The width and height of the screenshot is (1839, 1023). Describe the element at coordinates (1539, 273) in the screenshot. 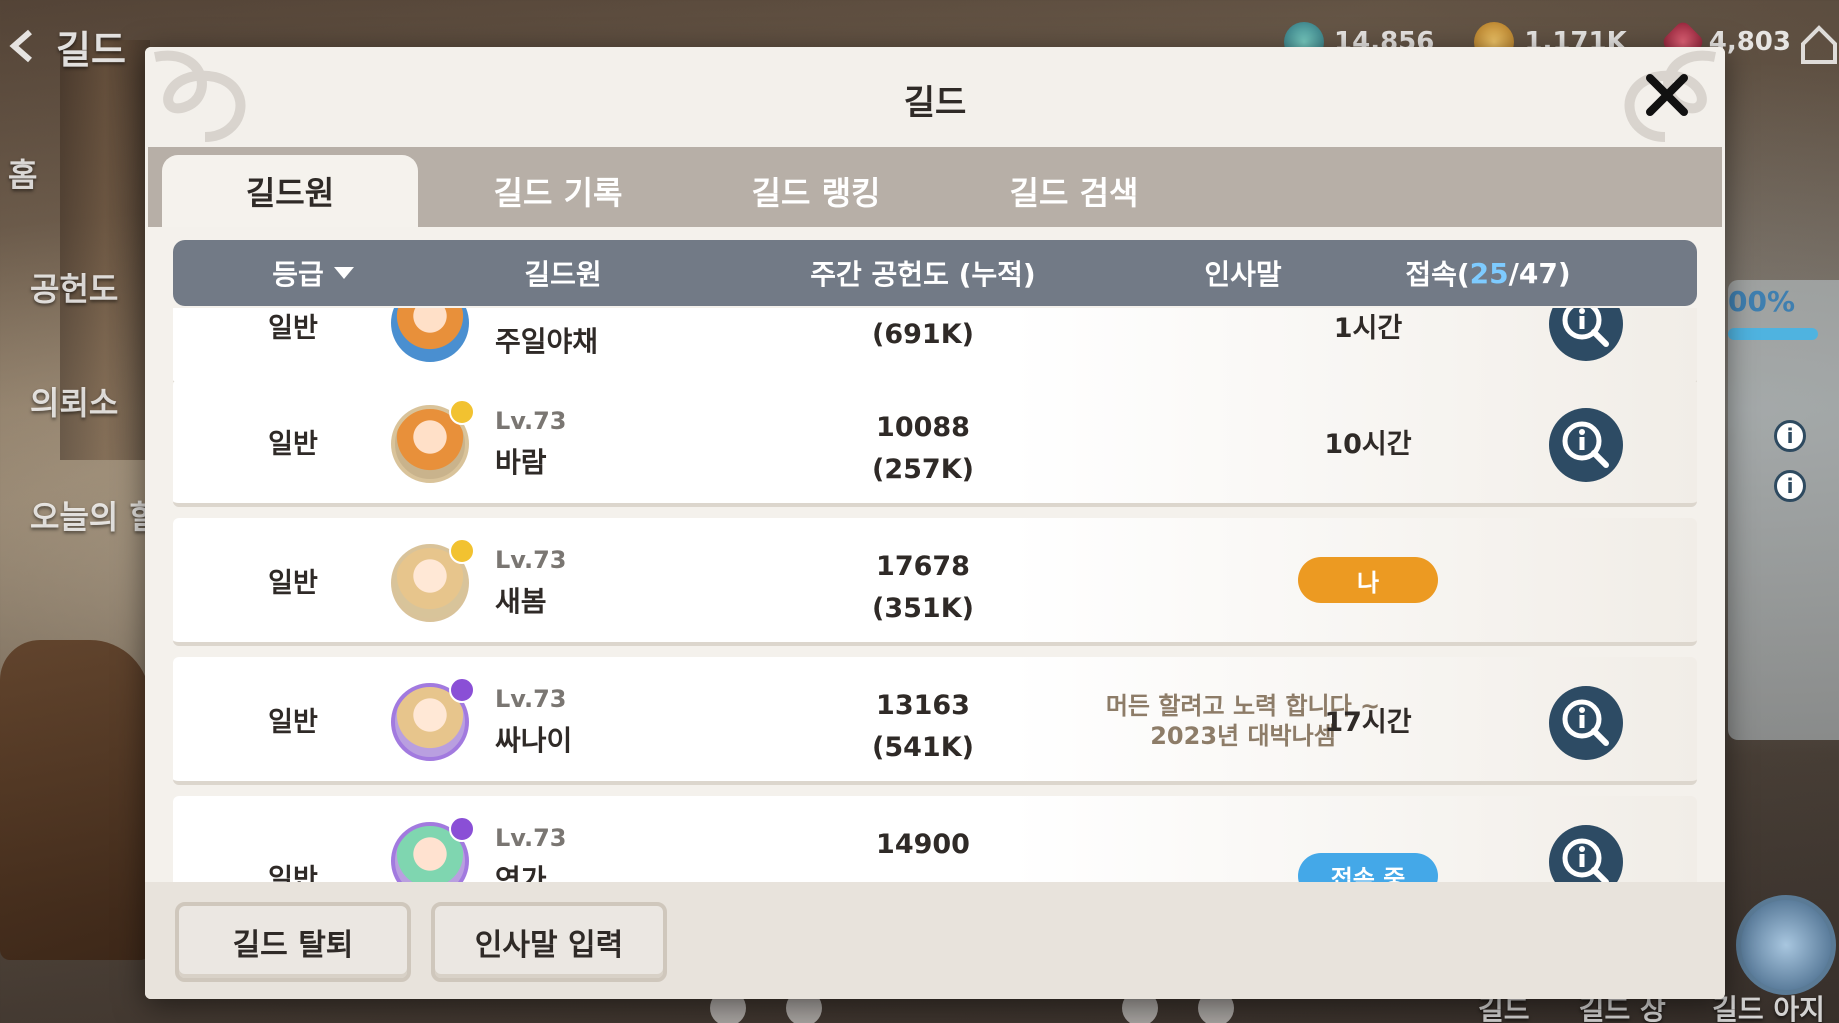

I see `column-access-total: /47)` at that location.